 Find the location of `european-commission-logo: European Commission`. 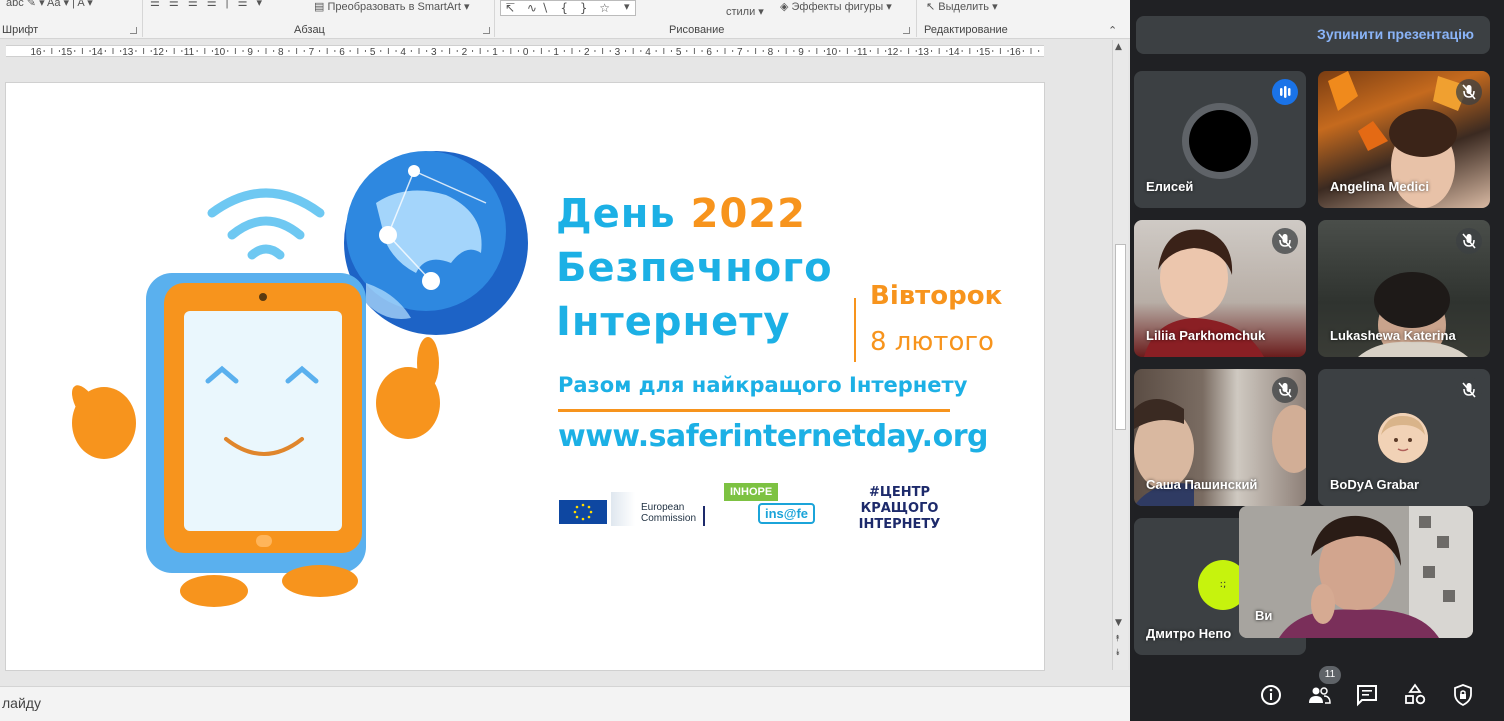

european-commission-logo: European Commission is located at coordinates (633, 508).